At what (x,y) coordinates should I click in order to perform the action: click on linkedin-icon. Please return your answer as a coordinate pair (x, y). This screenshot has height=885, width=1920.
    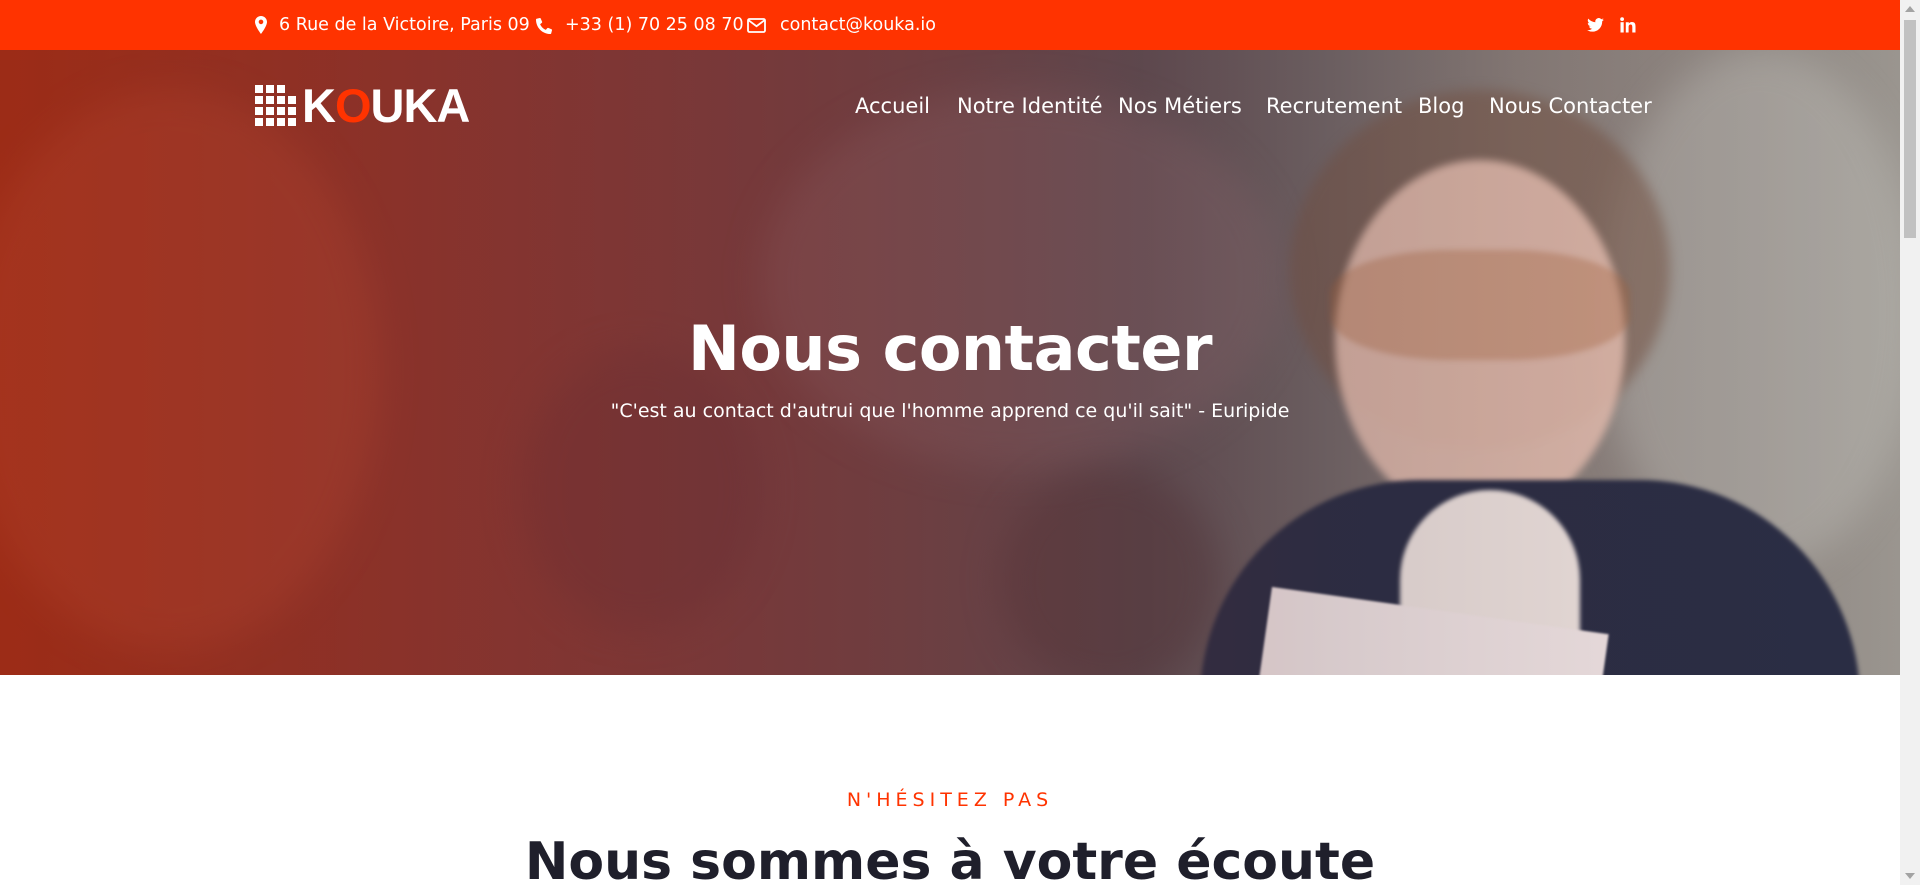
    Looking at the image, I should click on (1628, 25).